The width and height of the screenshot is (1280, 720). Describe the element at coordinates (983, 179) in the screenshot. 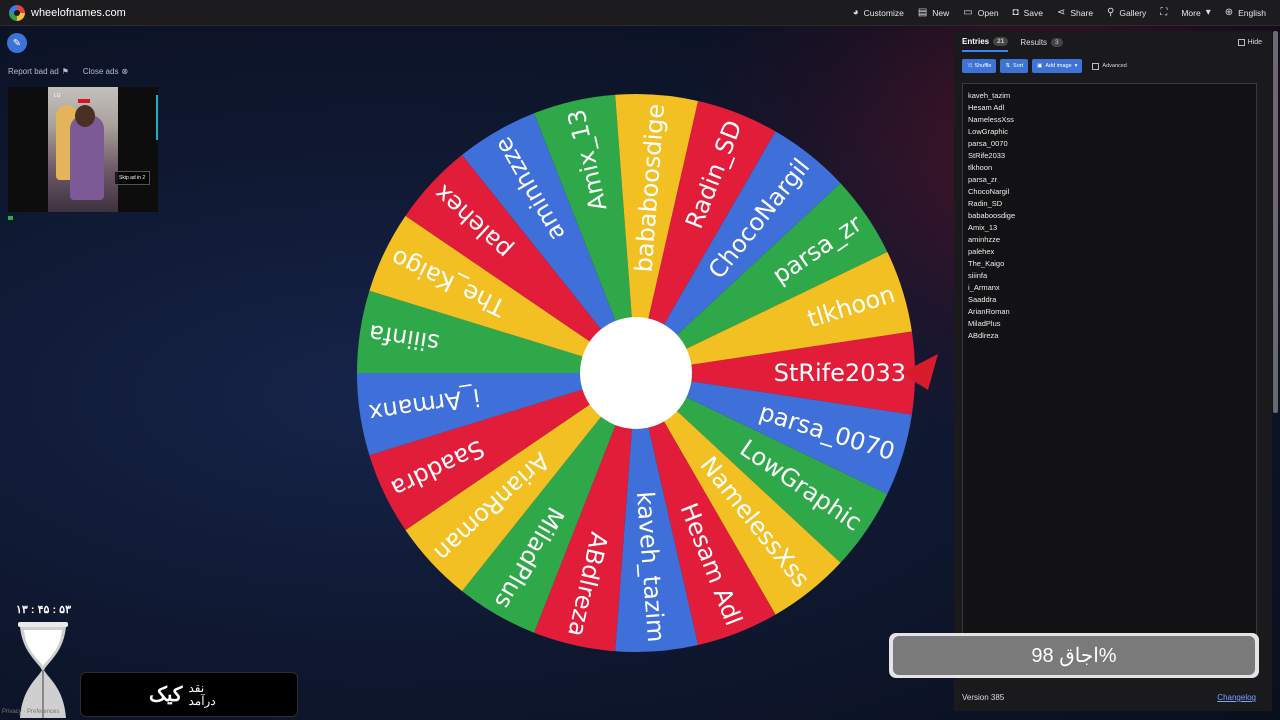

I see `entry-line: parsa_zr` at that location.